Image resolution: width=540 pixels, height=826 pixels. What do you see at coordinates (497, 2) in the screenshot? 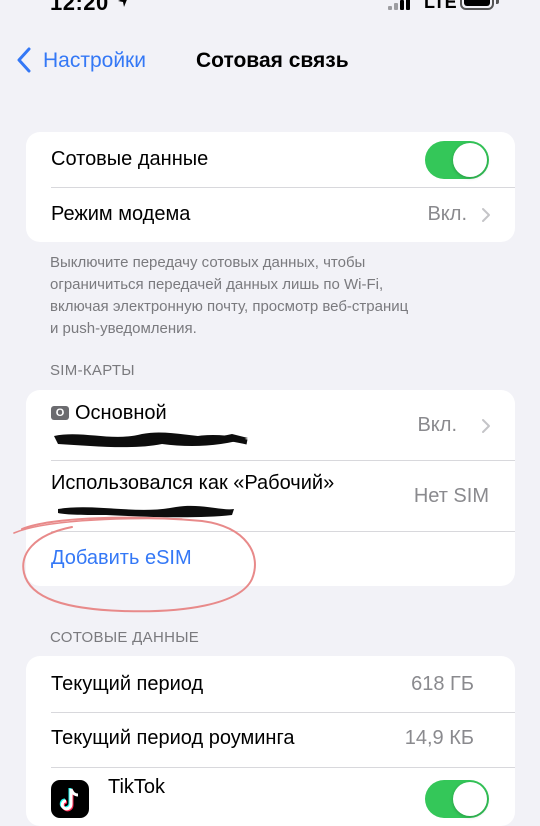
I see `battery-tip` at bounding box center [497, 2].